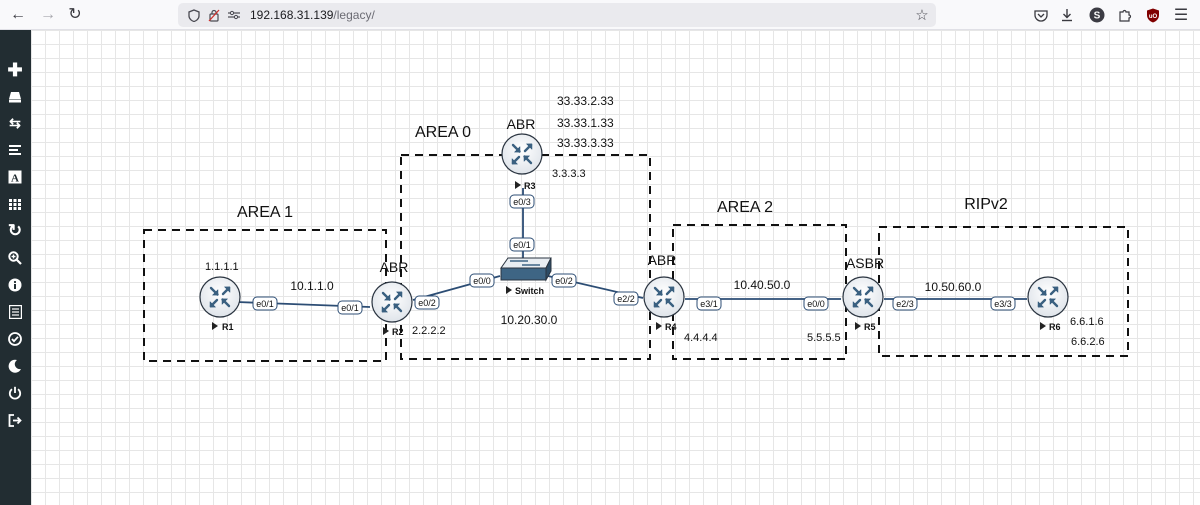  I want to click on r3-loopback-2: 33.33.1.33, so click(585, 123).